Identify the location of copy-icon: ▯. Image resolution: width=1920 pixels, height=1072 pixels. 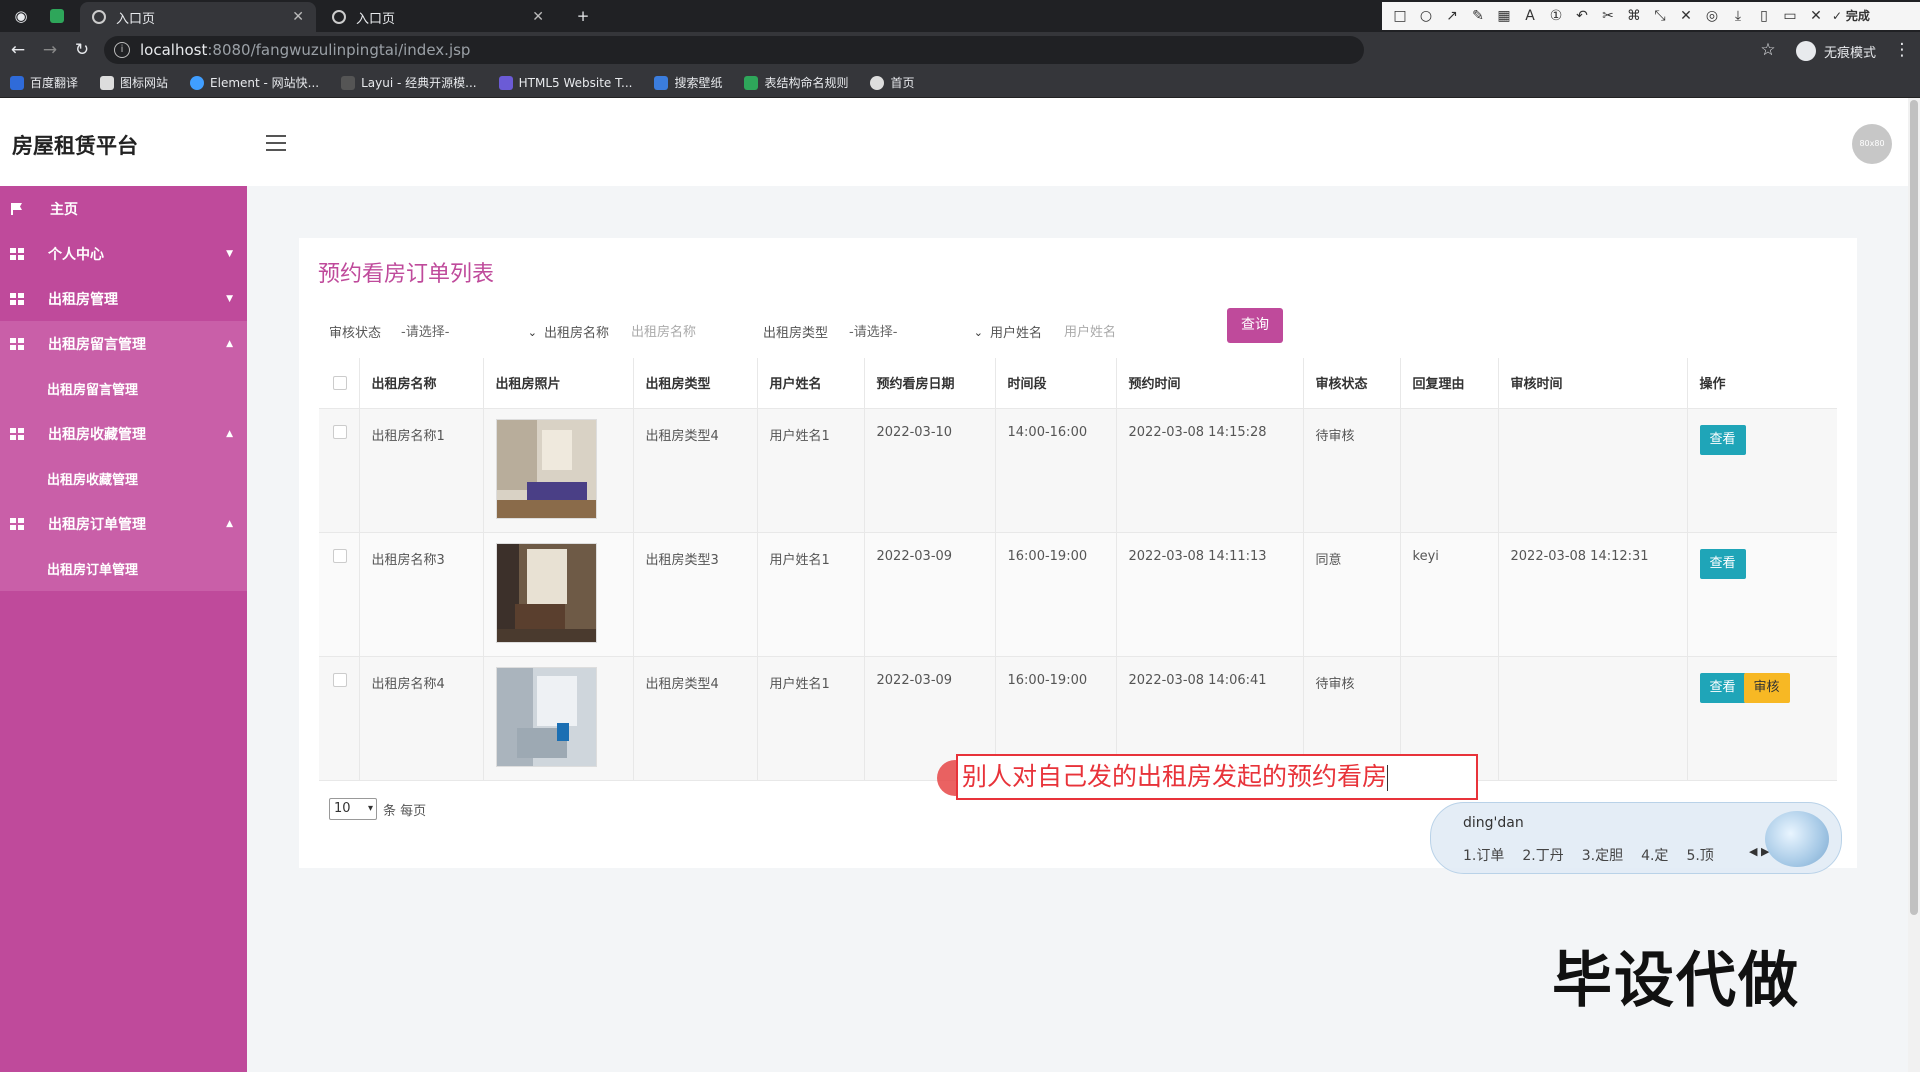
(1764, 16).